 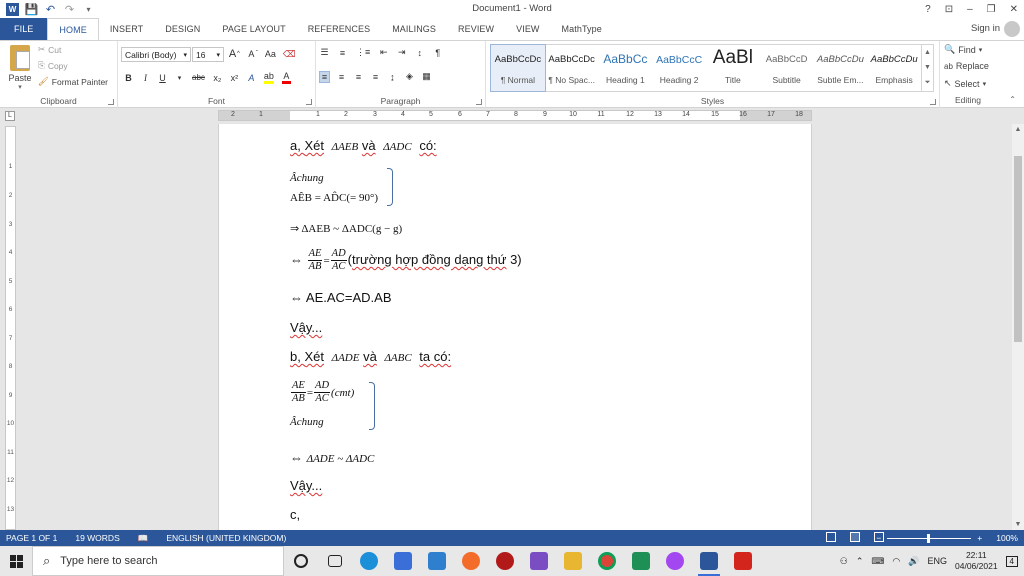 I want to click on people-icon: ⚇, so click(x=844, y=561).